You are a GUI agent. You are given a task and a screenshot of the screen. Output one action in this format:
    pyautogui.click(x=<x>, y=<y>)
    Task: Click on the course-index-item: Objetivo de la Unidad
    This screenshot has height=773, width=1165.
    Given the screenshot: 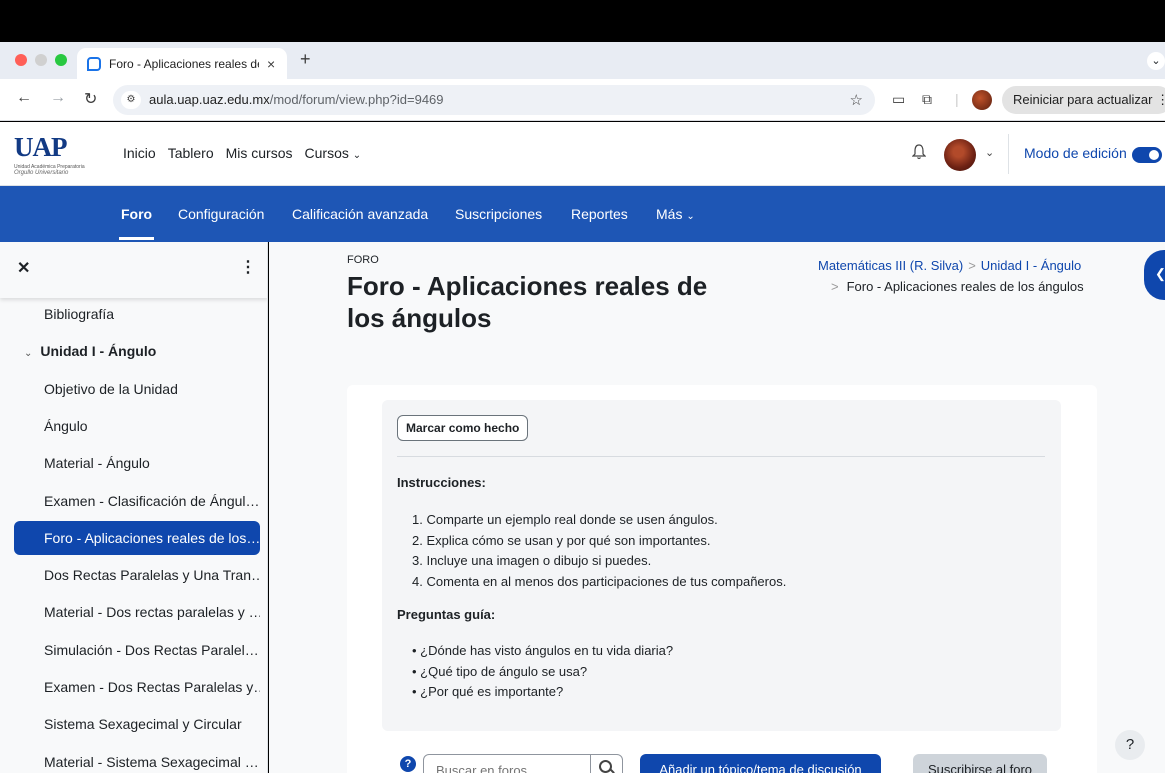 What is the action you would take?
    pyautogui.click(x=137, y=389)
    